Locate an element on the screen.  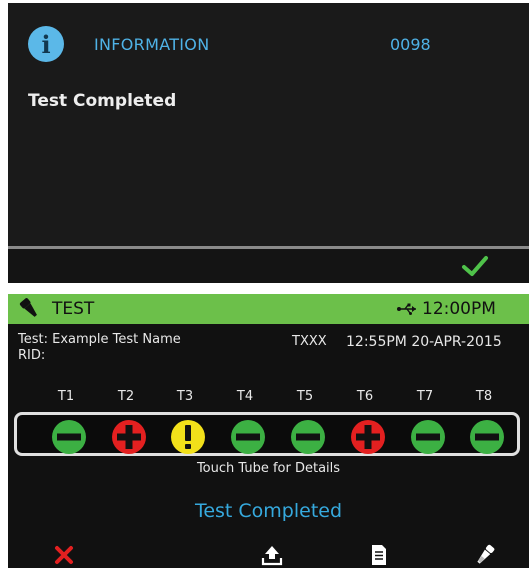
tube-t3-warning-icon is located at coordinates (188, 437).